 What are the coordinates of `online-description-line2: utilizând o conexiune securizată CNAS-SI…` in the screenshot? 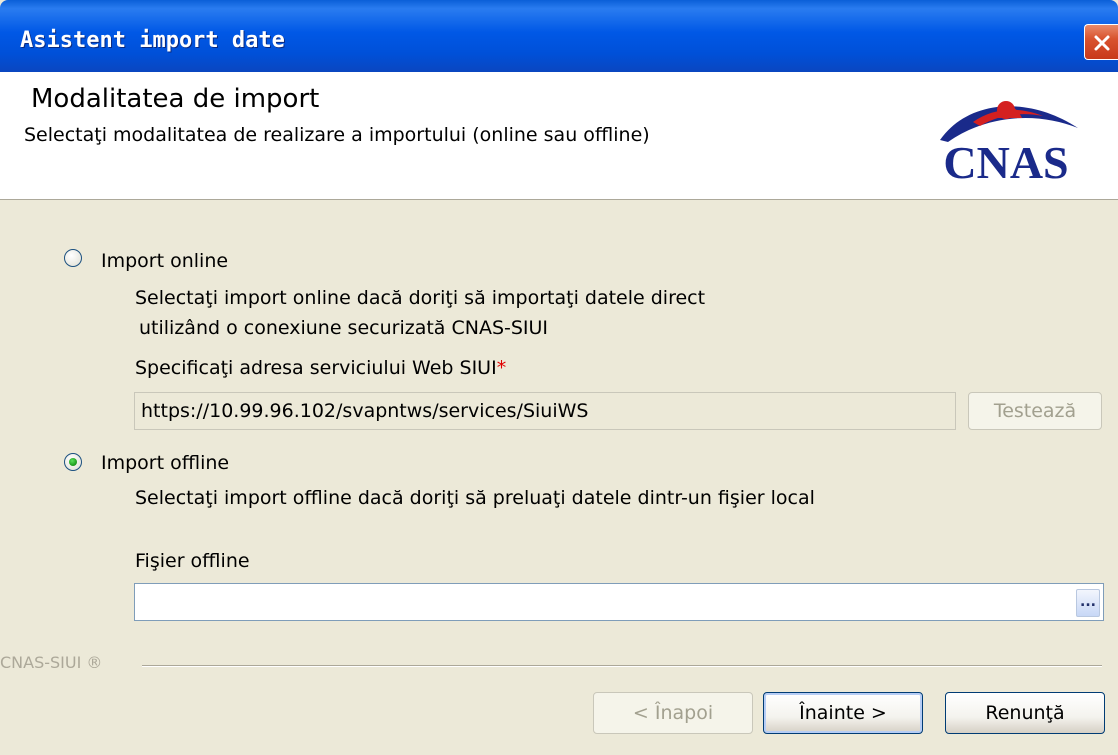 It's located at (344, 328).